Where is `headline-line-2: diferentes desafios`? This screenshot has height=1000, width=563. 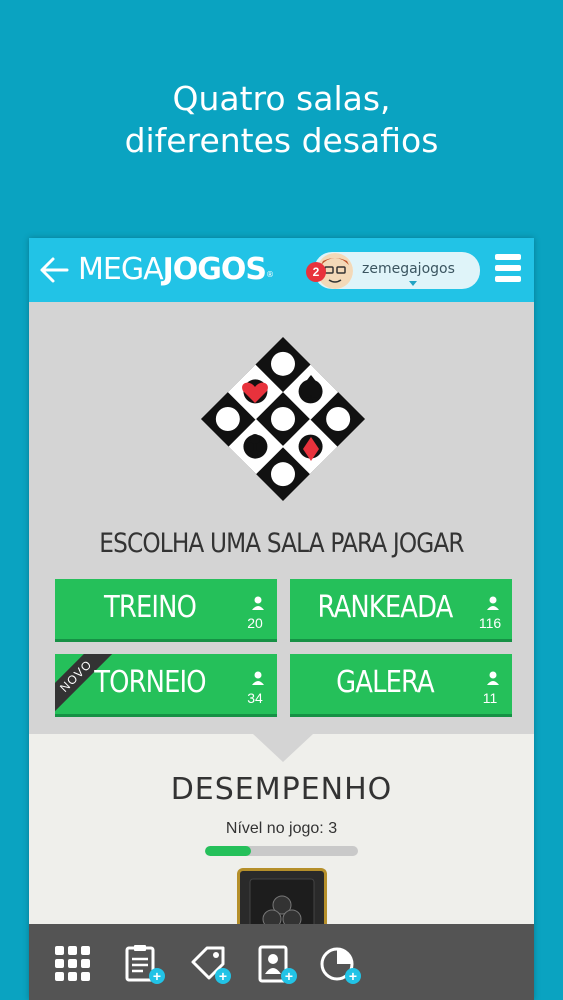
headline-line-2: diferentes desafios is located at coordinates (281, 140).